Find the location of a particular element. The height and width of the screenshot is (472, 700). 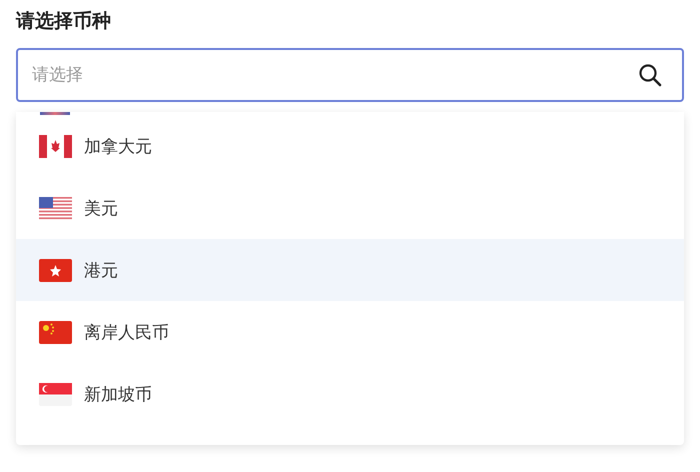

currency-option: 新加坡币 is located at coordinates (350, 394).